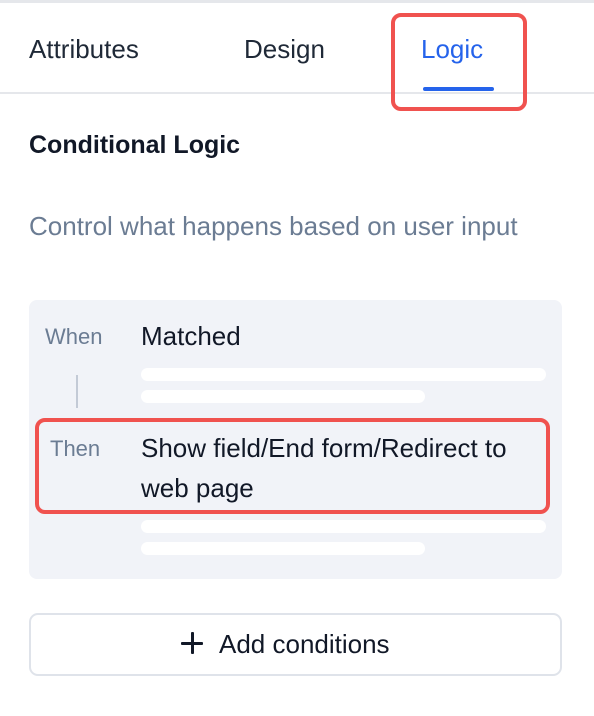 Image resolution: width=594 pixels, height=716 pixels. I want to click on active-tab-indicator, so click(458, 89).